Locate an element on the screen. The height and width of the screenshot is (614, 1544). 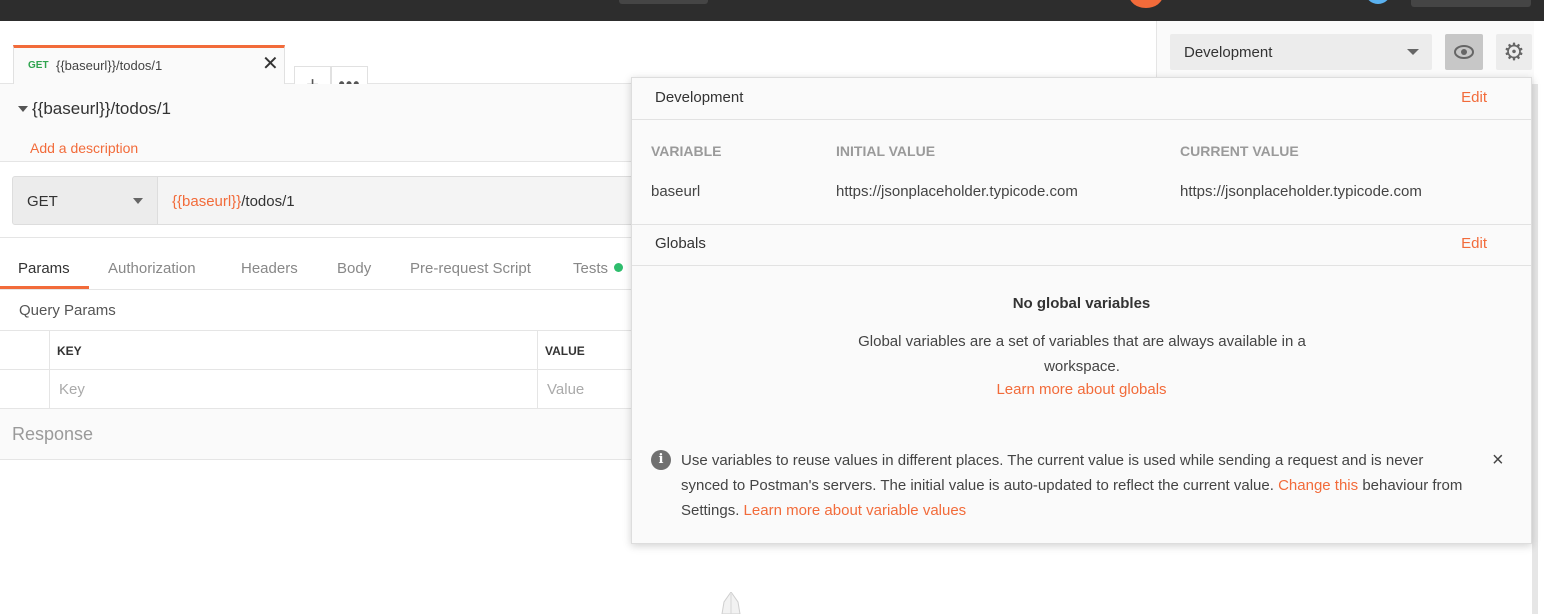
title-bar-right-control is located at coordinates (1471, 3).